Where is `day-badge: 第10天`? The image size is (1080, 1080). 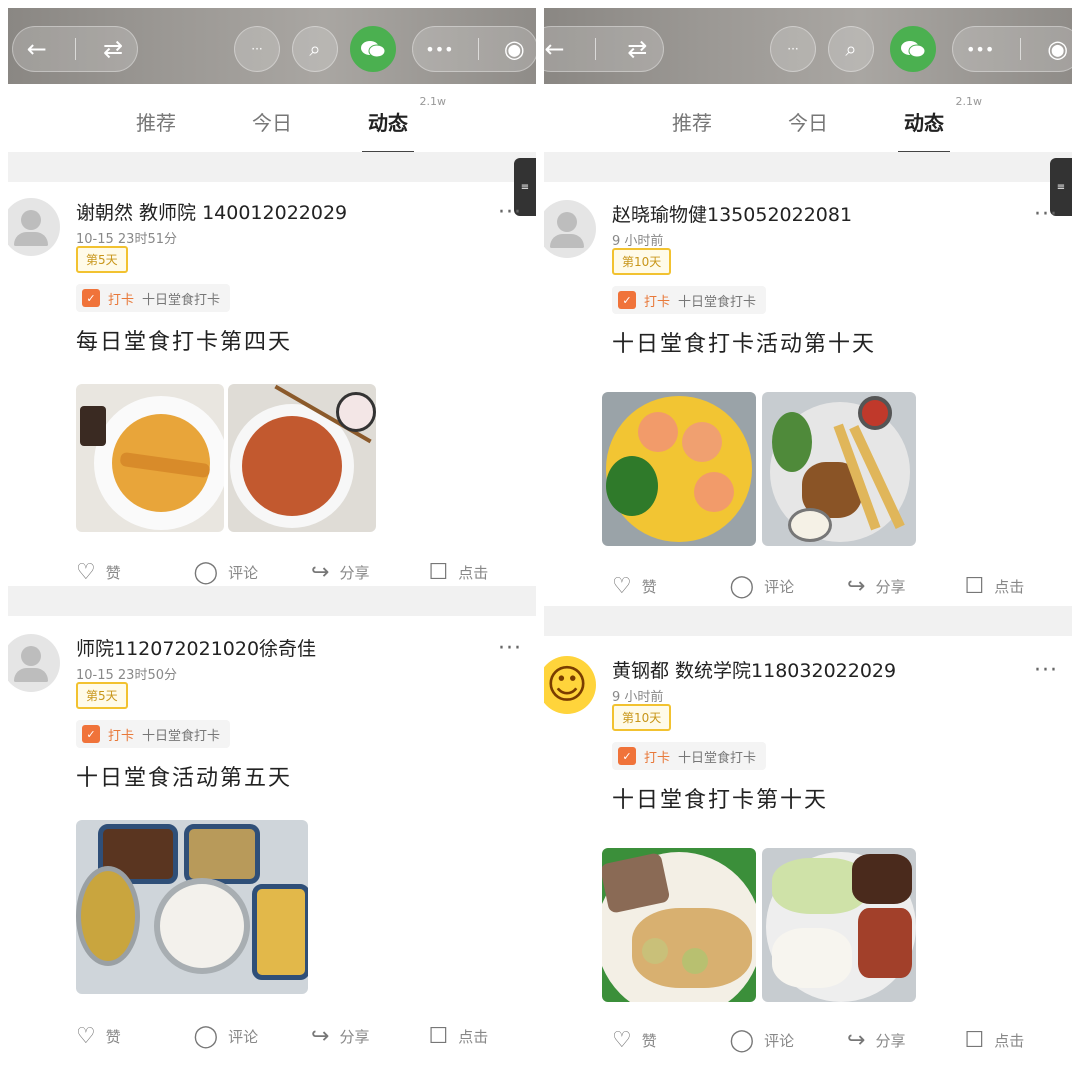 day-badge: 第10天 is located at coordinates (642, 261).